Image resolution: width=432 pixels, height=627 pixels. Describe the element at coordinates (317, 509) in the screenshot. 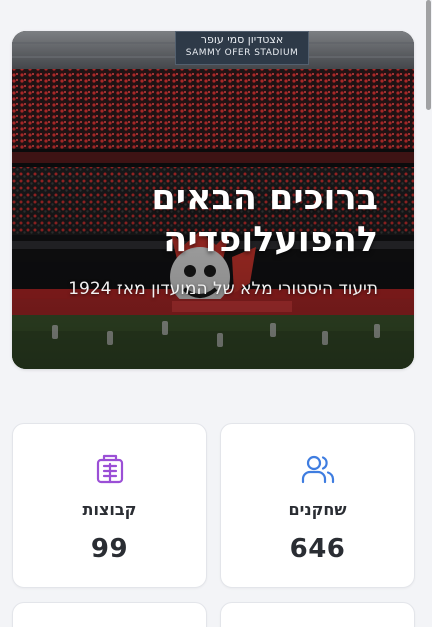

I see `stat-label-players: שחקנים` at that location.